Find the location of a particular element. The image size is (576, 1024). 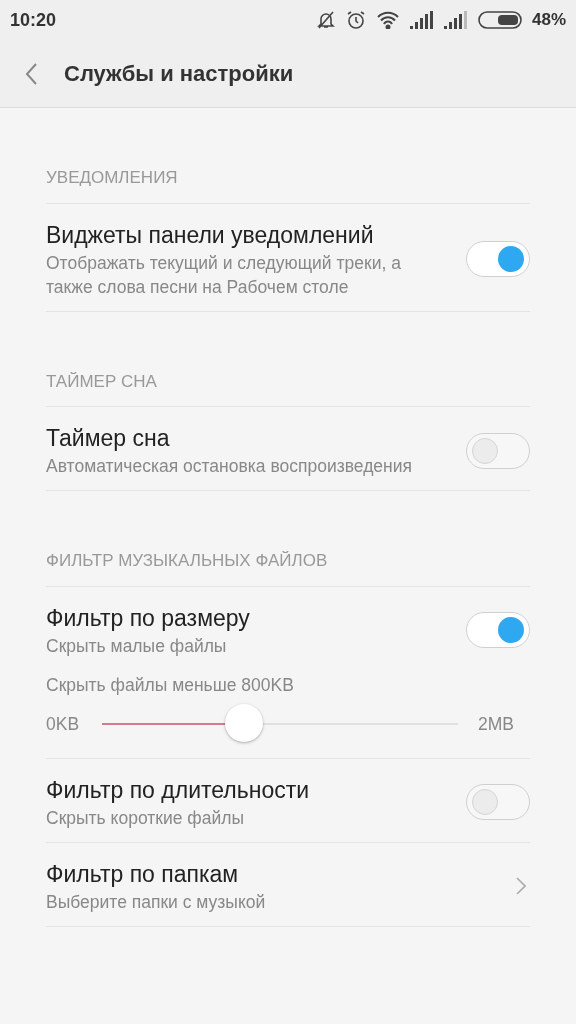

setting-description: Отображать текущий и следующий треки, а также слова песни на Рабочем столе is located at coordinates (224, 275).